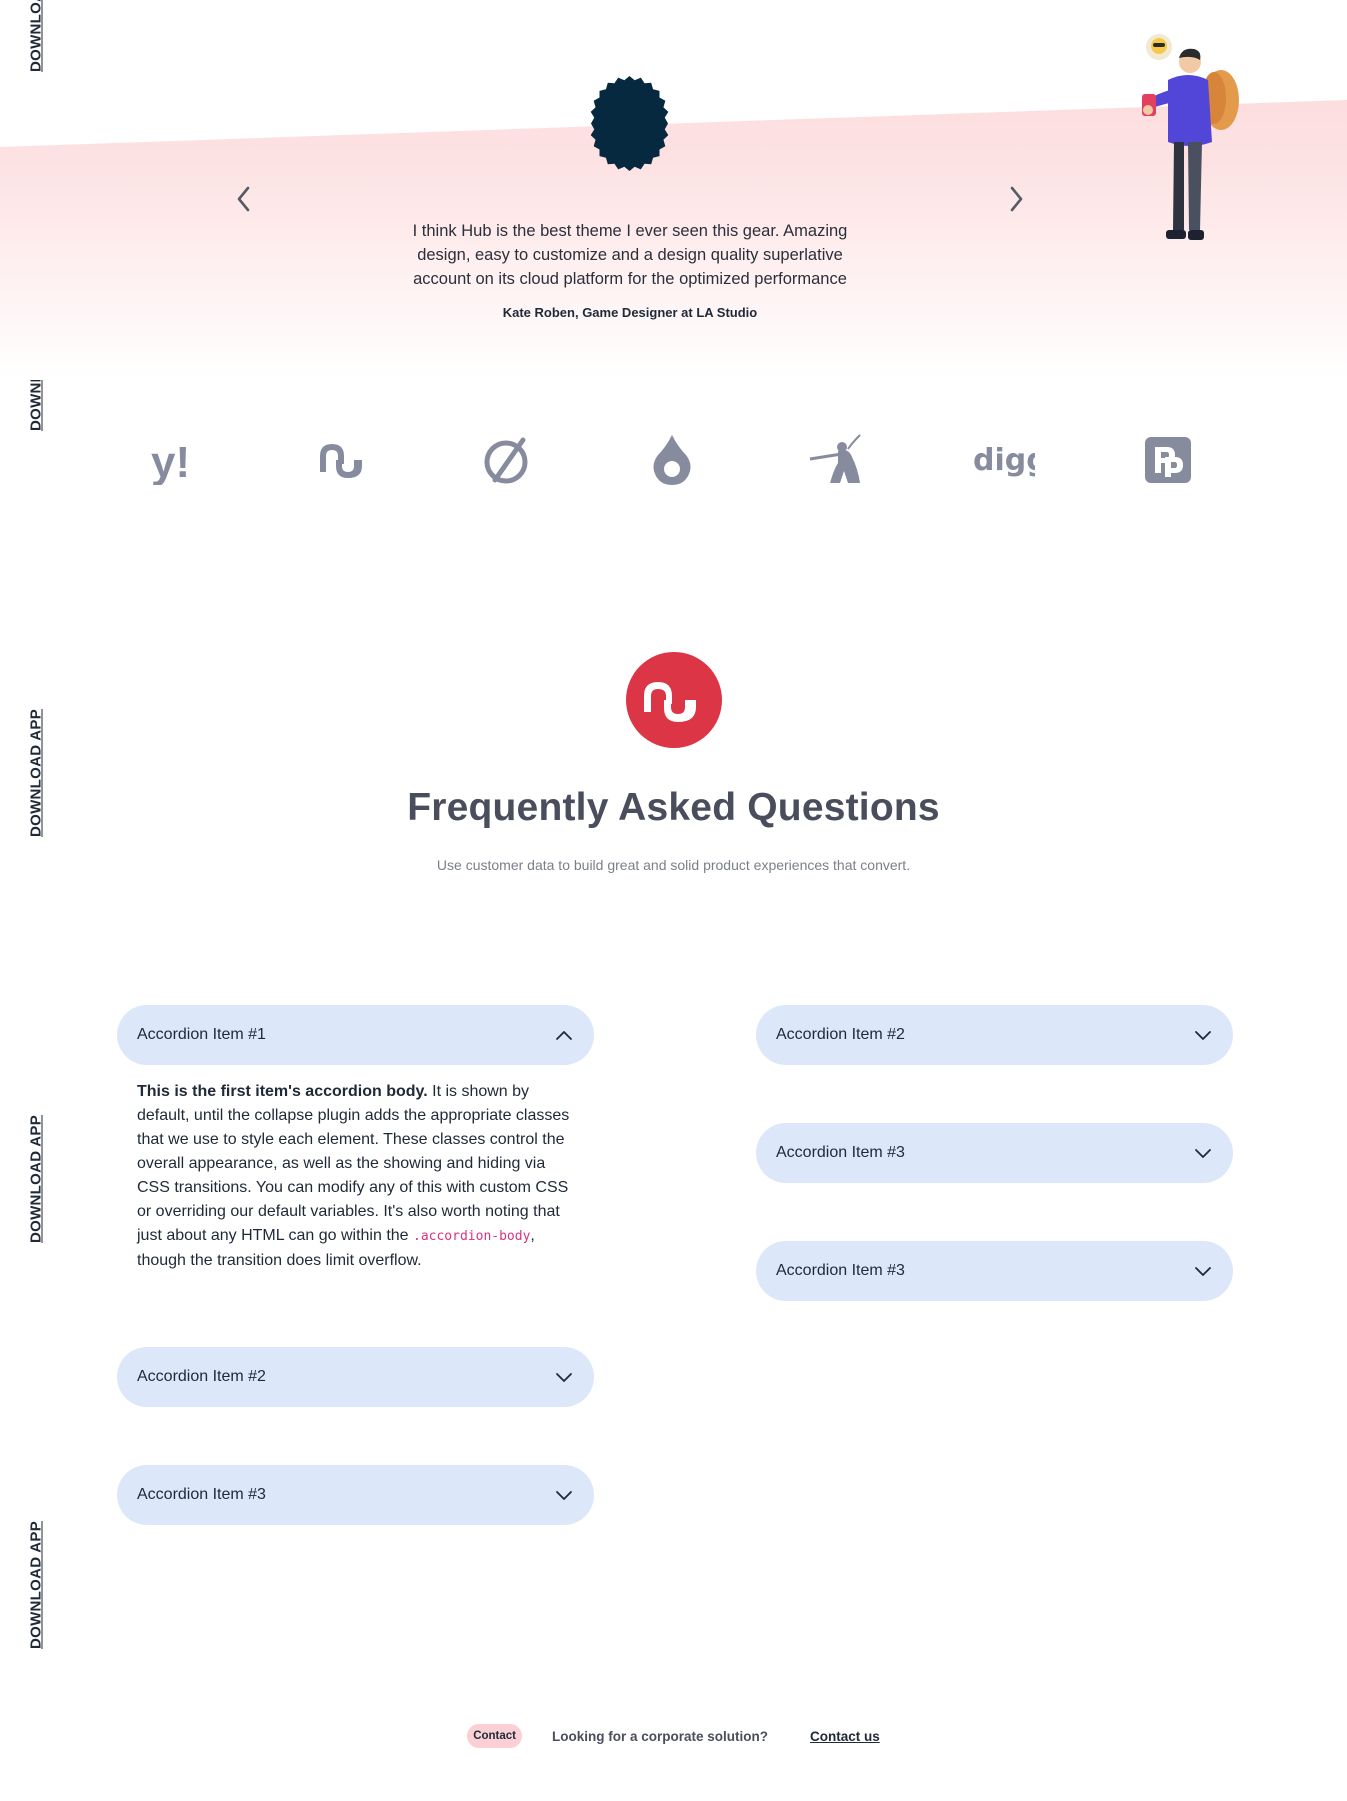 The image size is (1347, 1801). I want to click on open-source-logo, so click(507, 460).